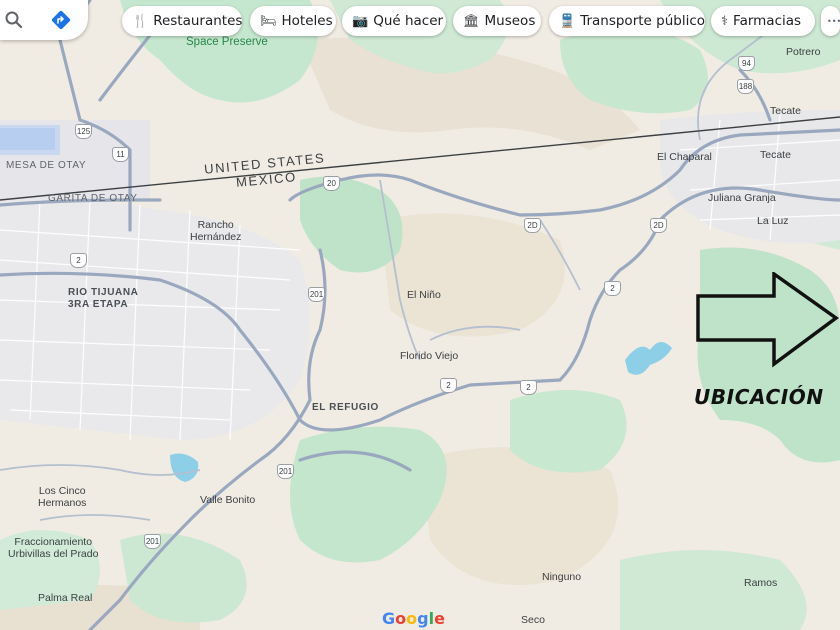 Image resolution: width=840 pixels, height=630 pixels. I want to click on place-juliana-granja: Juliana Granja, so click(742, 198).